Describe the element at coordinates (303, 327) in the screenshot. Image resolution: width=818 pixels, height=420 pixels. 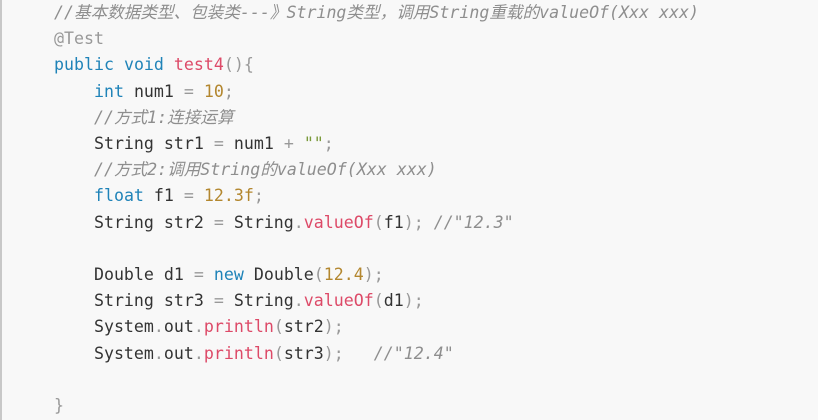
I see `code-token-plain: str2` at that location.